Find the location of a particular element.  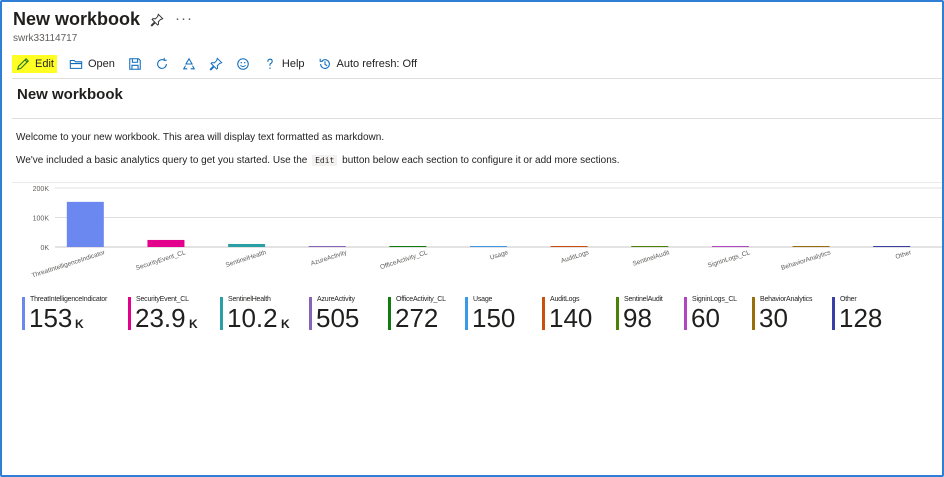

tile-value: 505 is located at coordinates (338, 318).